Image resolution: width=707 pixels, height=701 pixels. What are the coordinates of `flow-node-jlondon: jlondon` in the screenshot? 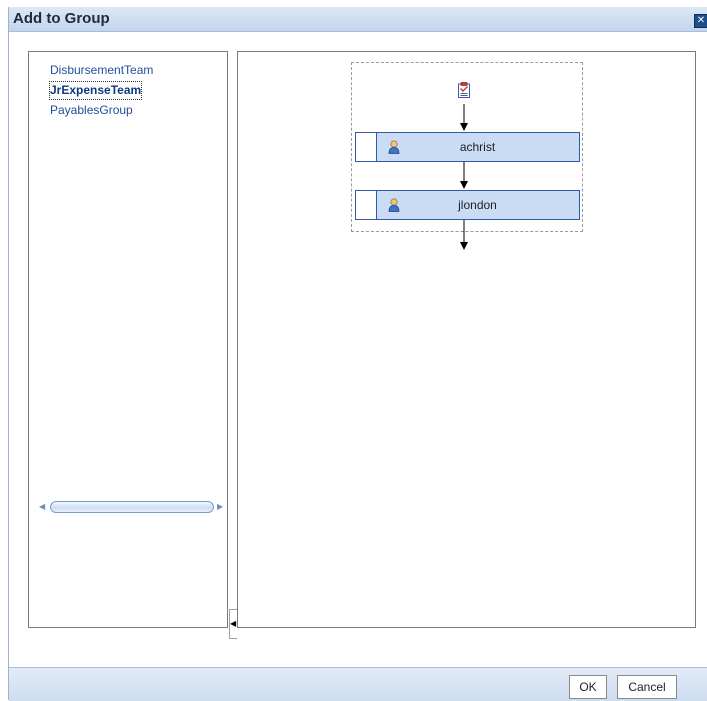 It's located at (467, 205).